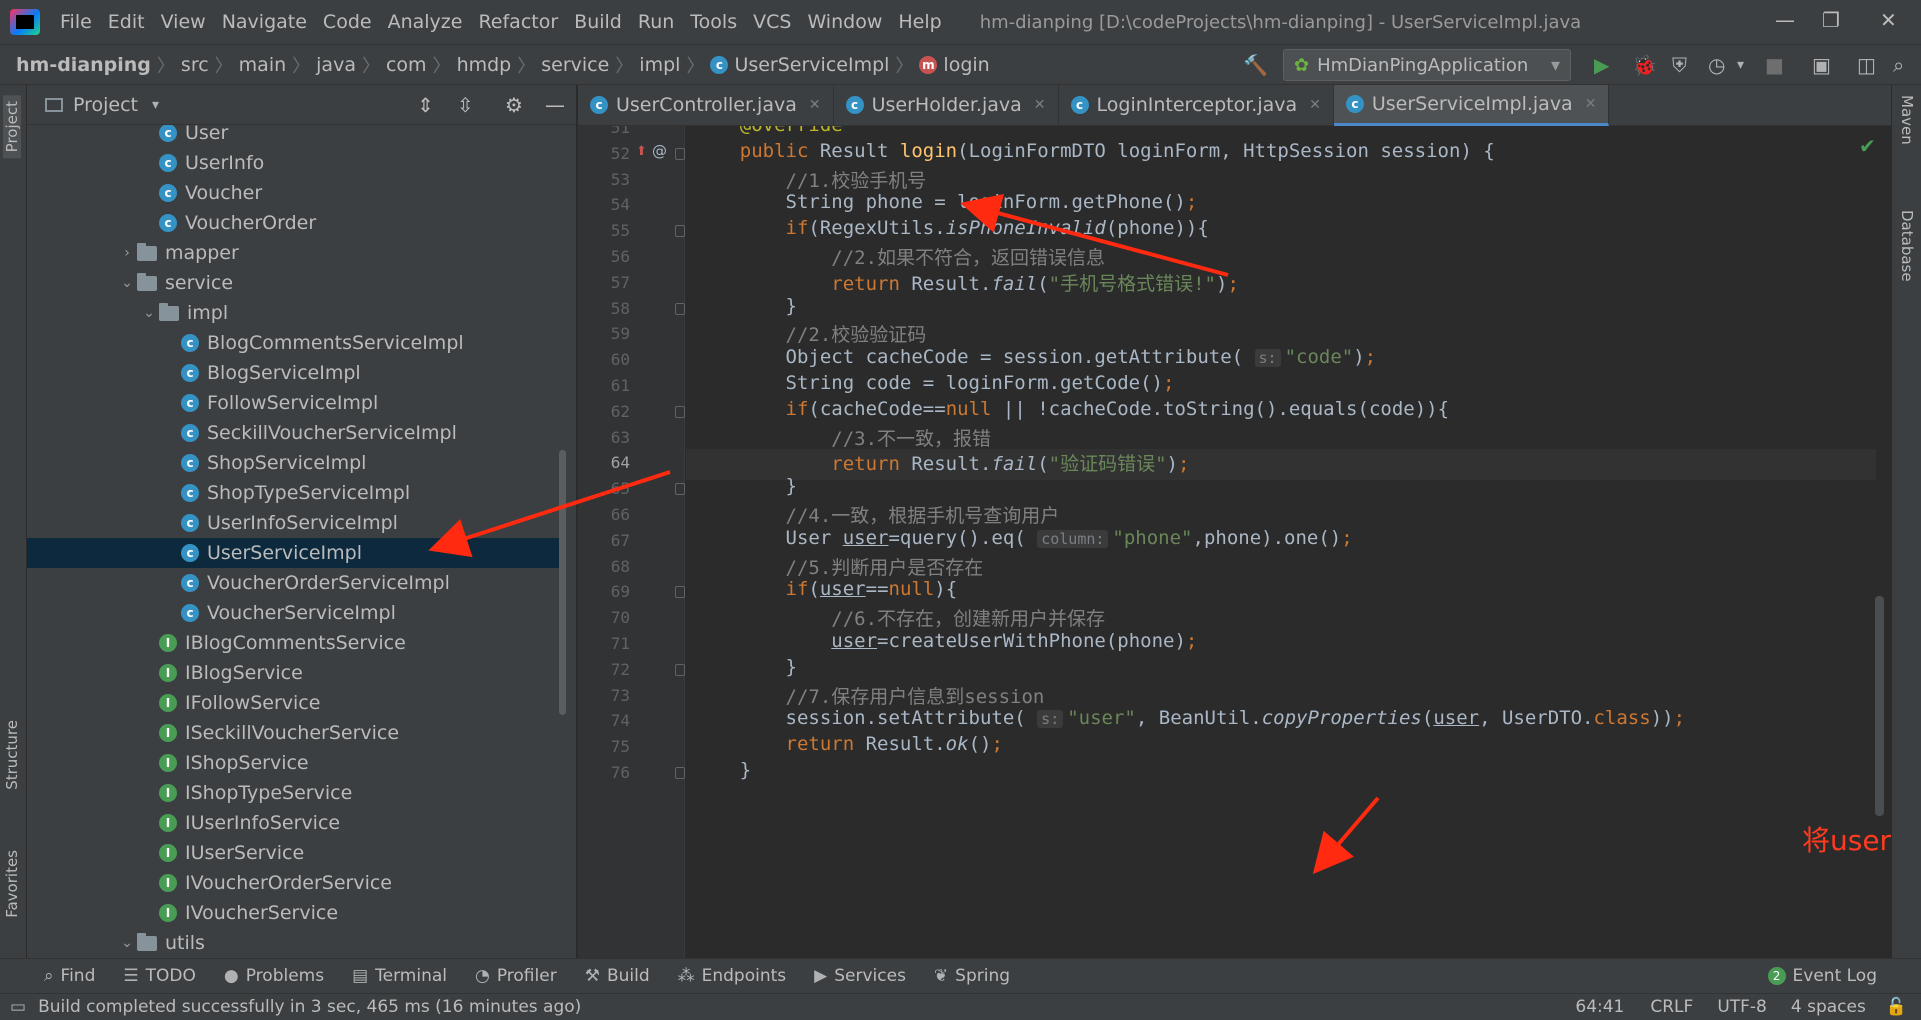 The height and width of the screenshot is (1020, 1921). What do you see at coordinates (972, 976) in the screenshot?
I see `tool-window-spring: ❦ Spring` at bounding box center [972, 976].